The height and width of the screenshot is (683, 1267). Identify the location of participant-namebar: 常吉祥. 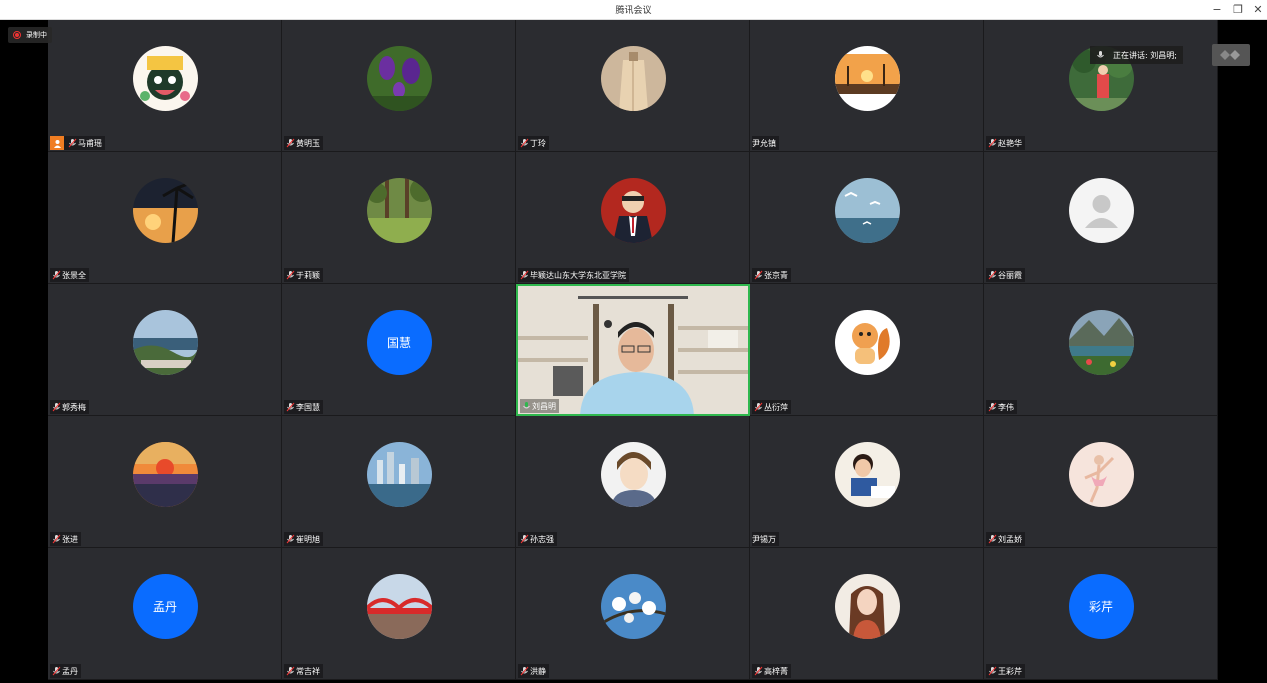
(303, 671).